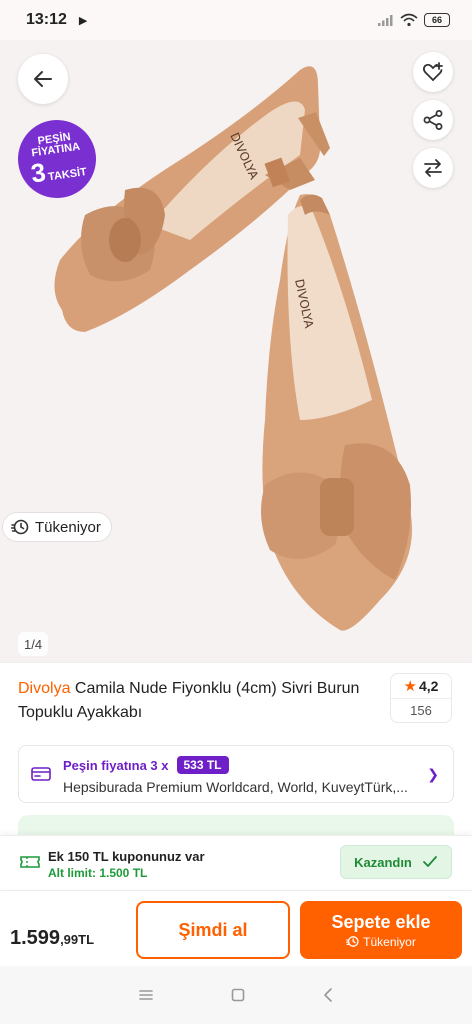  I want to click on heart-plus-icon, so click(432, 71).